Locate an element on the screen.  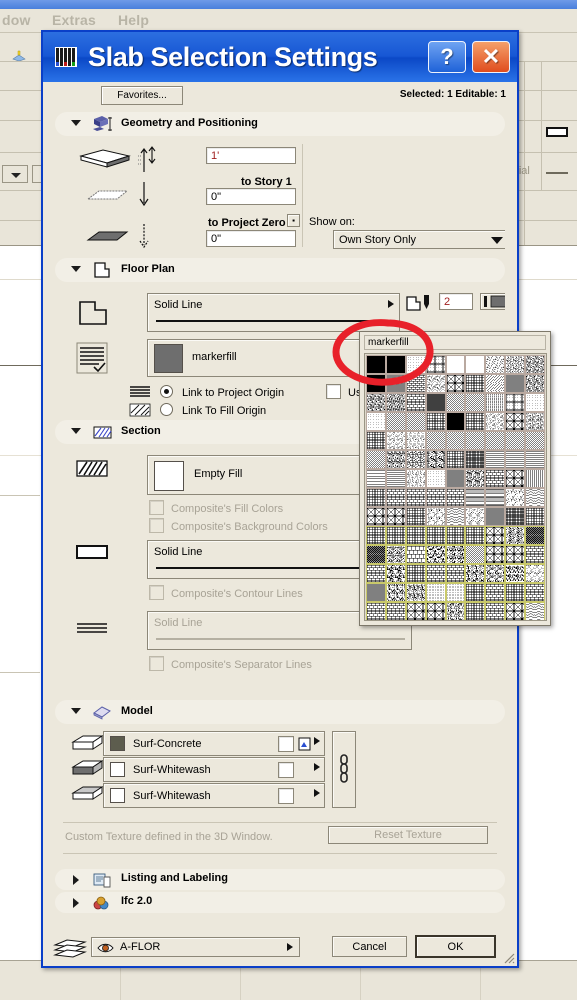
surface-row-bottom: Surf-Whitewash is located at coordinates (214, 795).